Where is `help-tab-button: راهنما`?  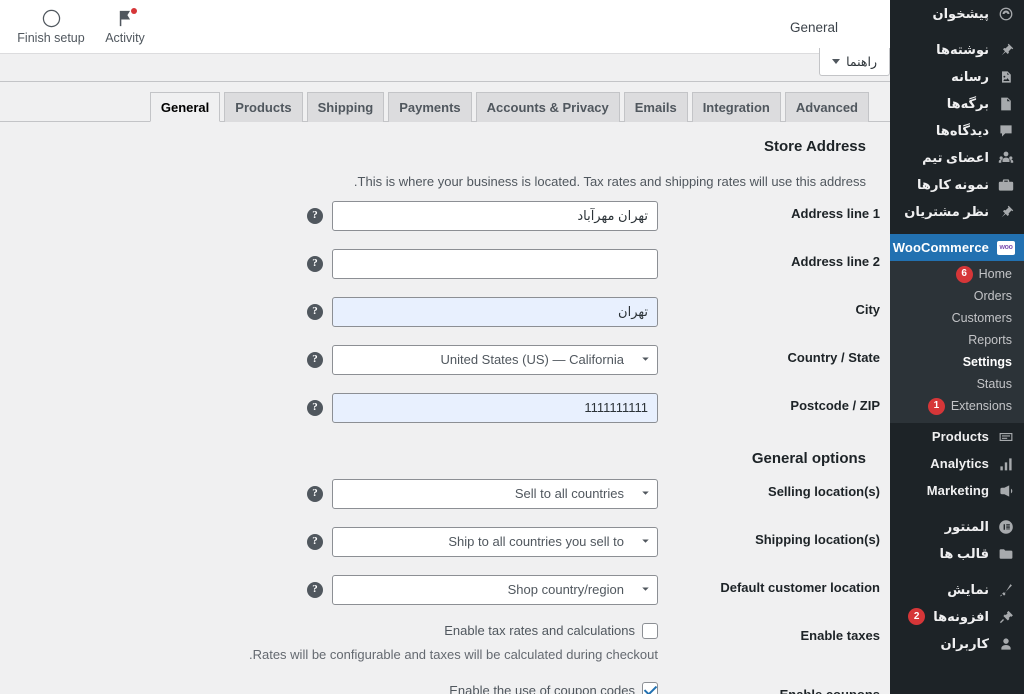 help-tab-button: راهنما is located at coordinates (854, 62).